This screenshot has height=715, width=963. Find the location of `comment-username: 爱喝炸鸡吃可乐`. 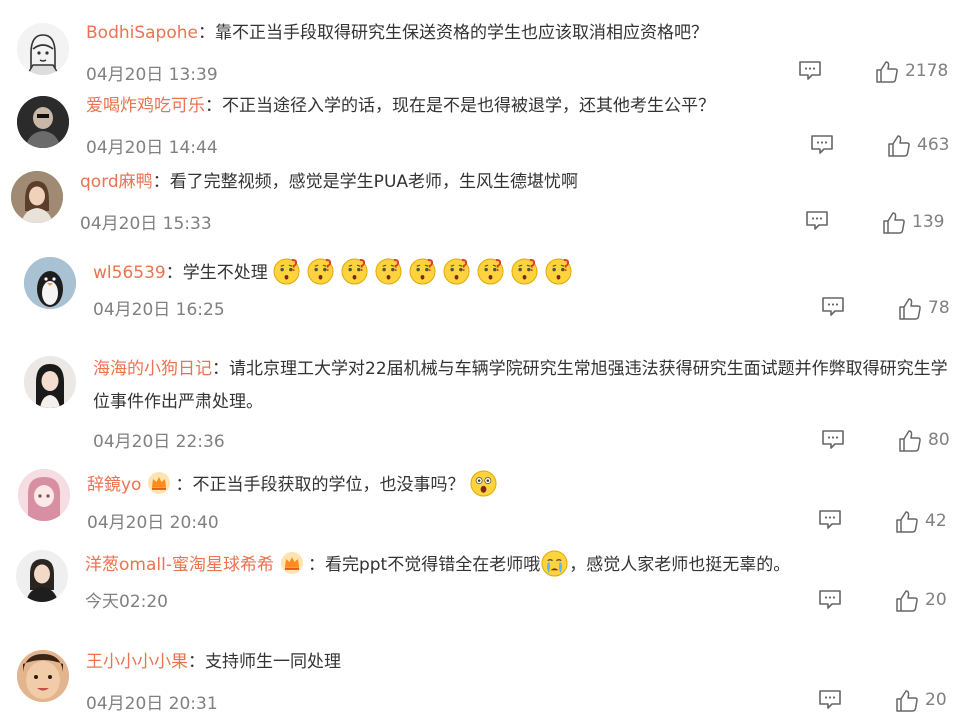

comment-username: 爱喝炸鸡吃可乐 is located at coordinates (145, 106).